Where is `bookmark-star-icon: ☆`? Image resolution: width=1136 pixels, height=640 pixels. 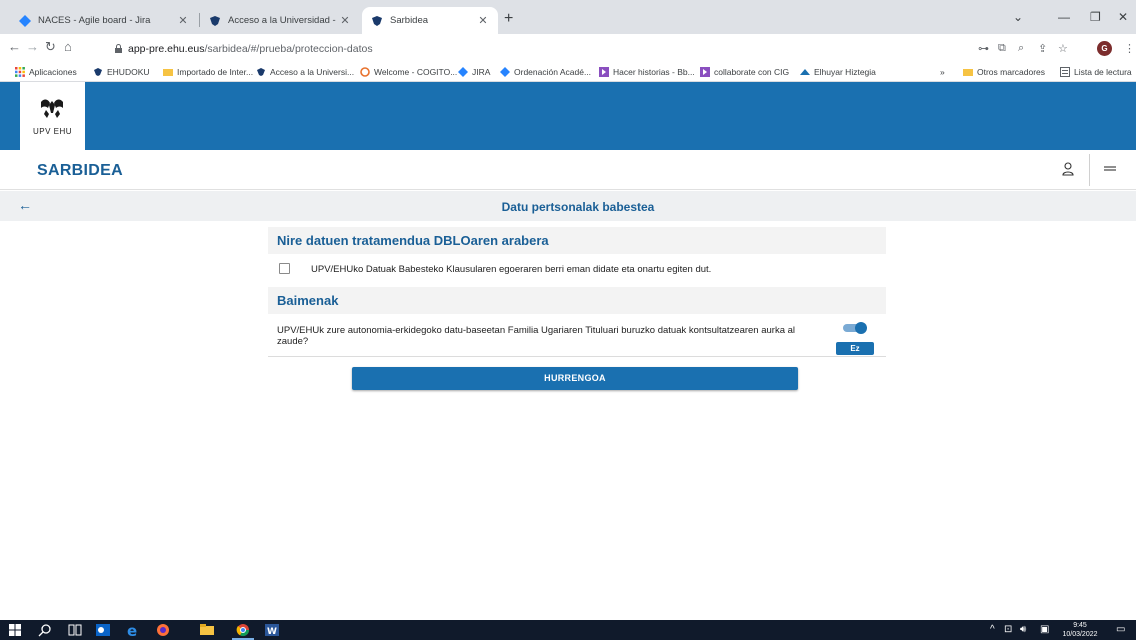
bookmark-star-icon: ☆ is located at coordinates (1063, 48).